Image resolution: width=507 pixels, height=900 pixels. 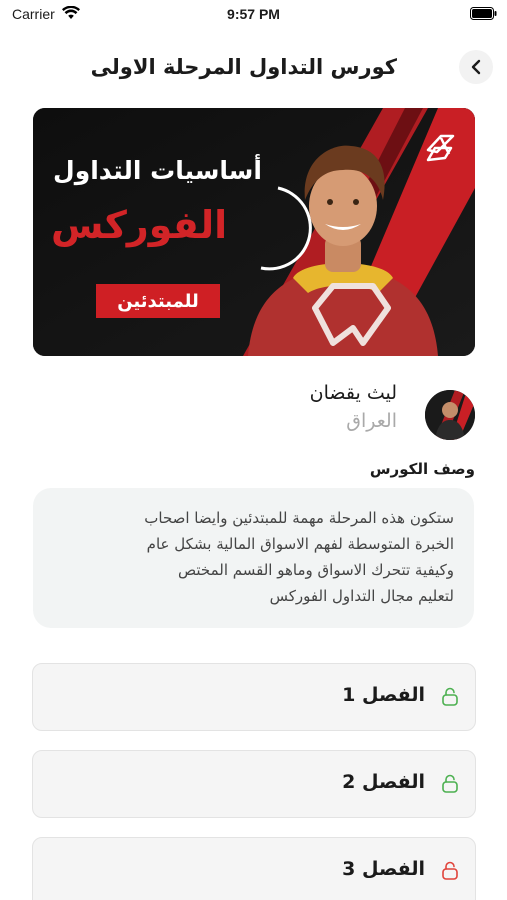 I want to click on instructor-avatar, so click(x=450, y=415).